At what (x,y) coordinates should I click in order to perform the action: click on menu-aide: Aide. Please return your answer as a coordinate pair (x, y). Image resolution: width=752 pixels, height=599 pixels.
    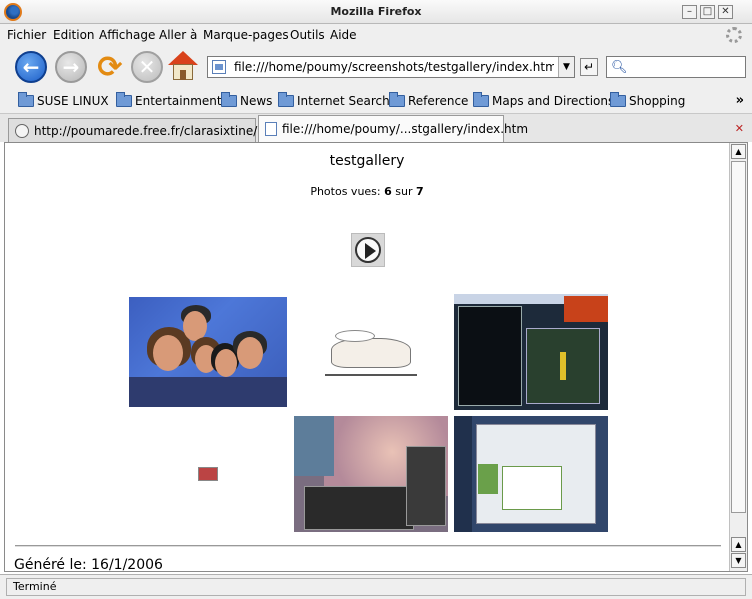
    Looking at the image, I should click on (343, 35).